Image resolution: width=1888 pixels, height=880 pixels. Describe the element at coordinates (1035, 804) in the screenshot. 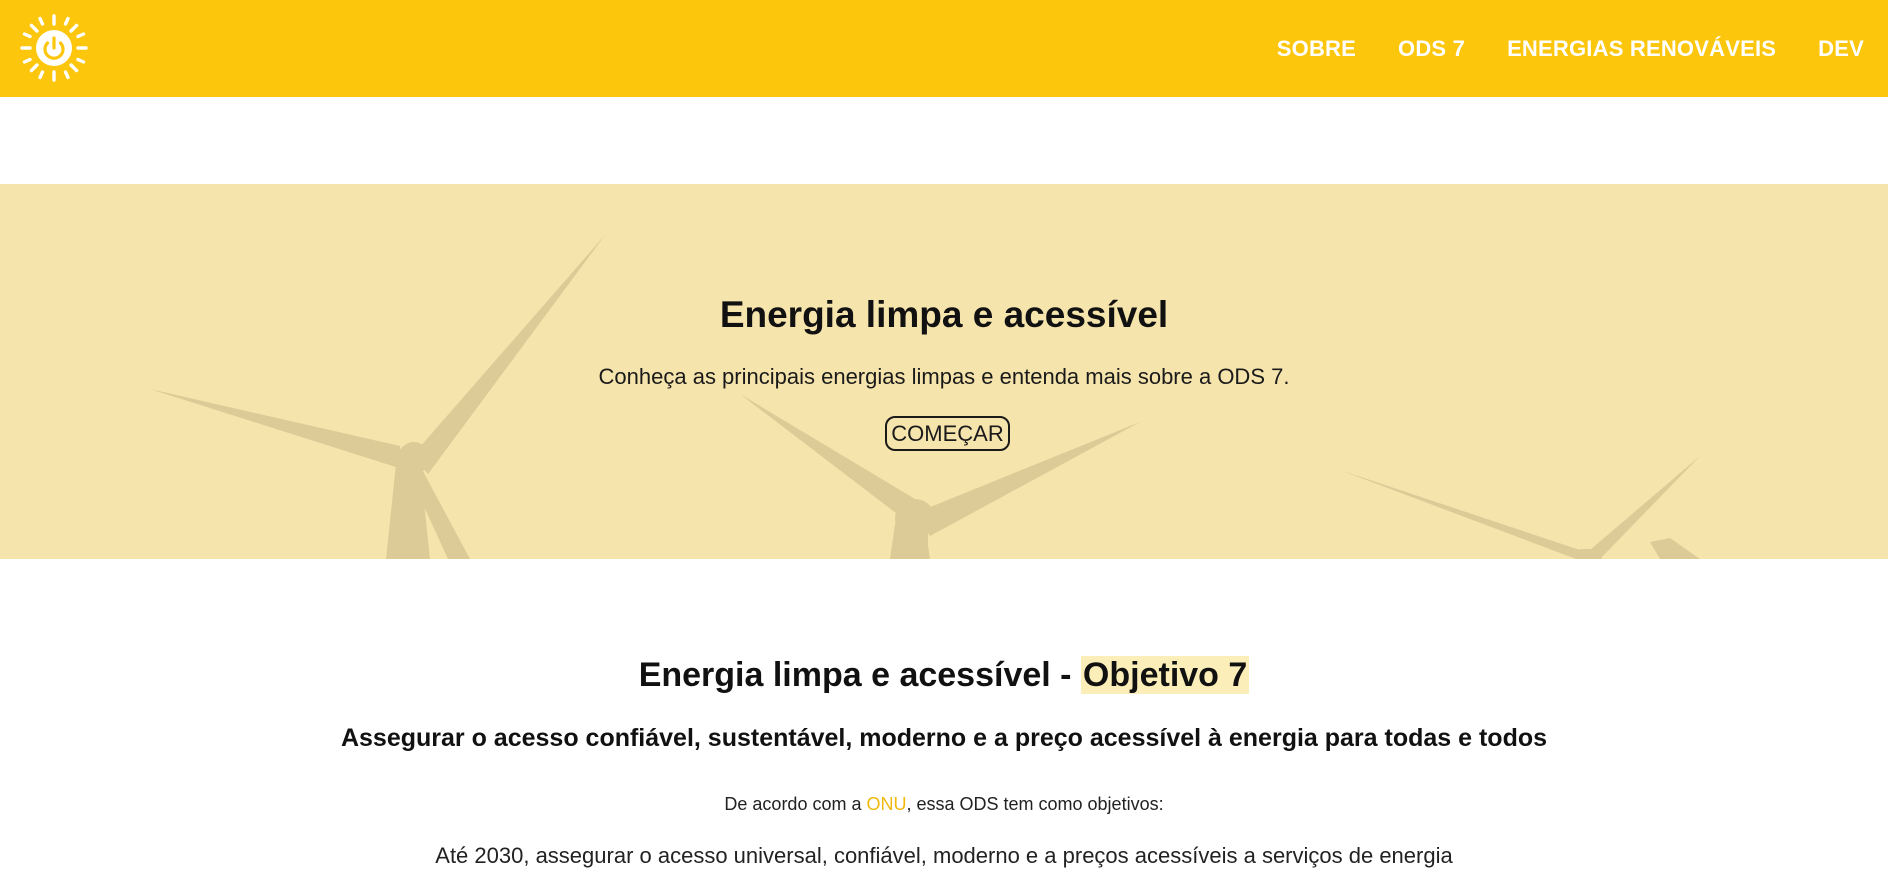

I see `intro-text-after: , essa ODS tem como objetivos:` at that location.